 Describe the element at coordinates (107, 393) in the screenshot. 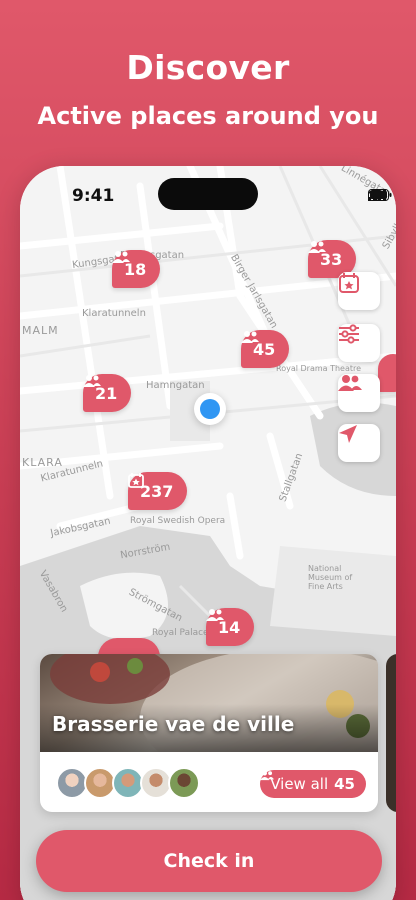

I see `map-pin-group: 21` at that location.